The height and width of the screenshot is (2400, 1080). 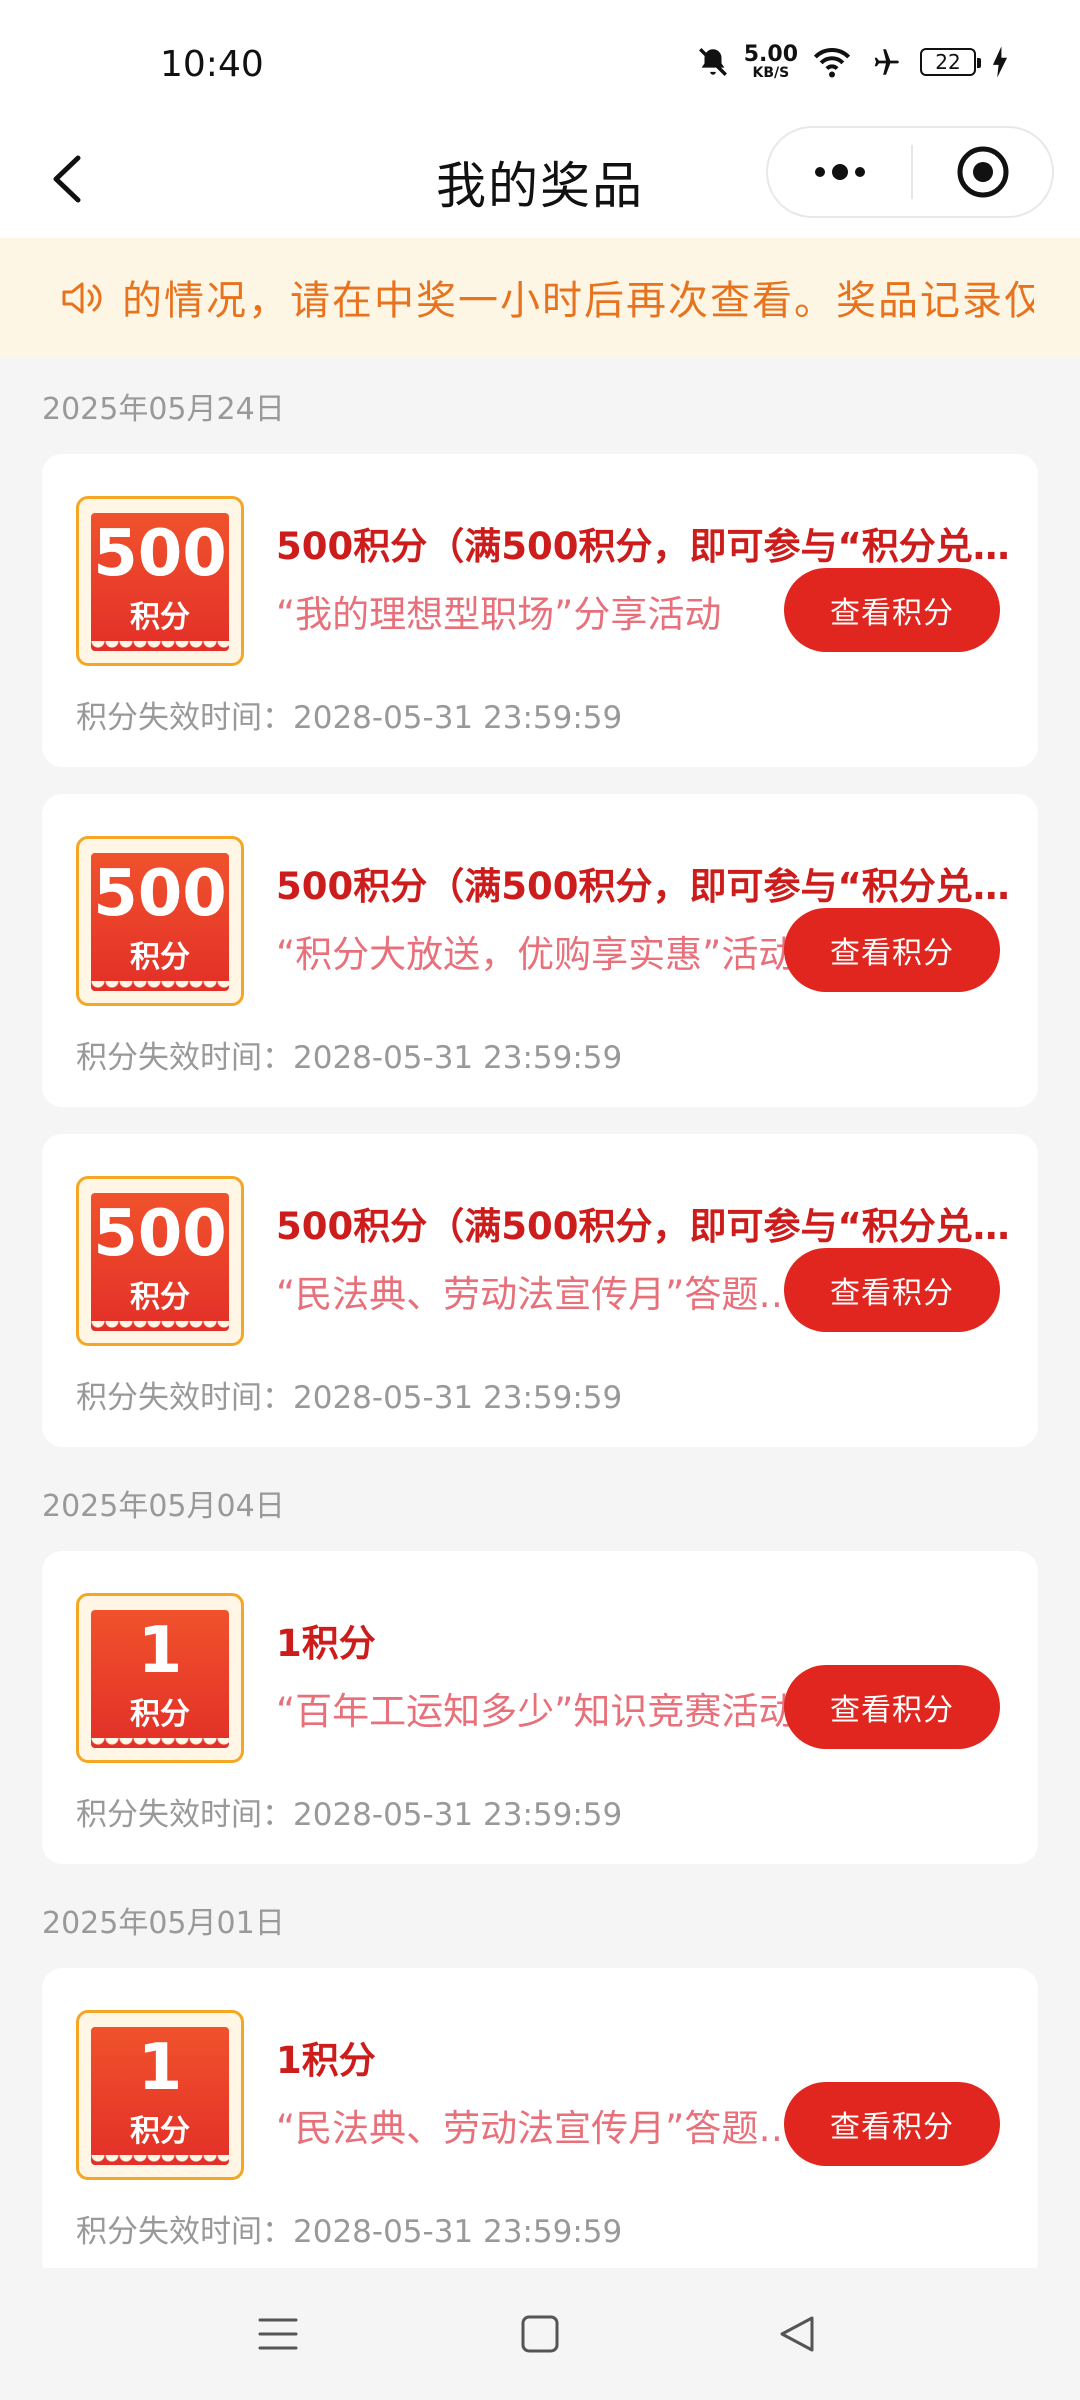 What do you see at coordinates (853, 62) in the screenshot?
I see `status-icons: 5.00 KB/S 22` at bounding box center [853, 62].